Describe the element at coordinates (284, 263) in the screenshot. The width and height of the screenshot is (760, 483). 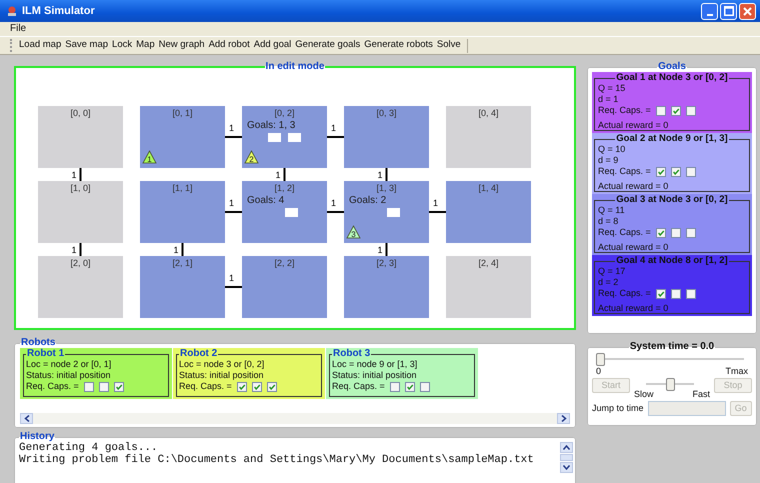
I see `node-label: [2, 2]` at that location.